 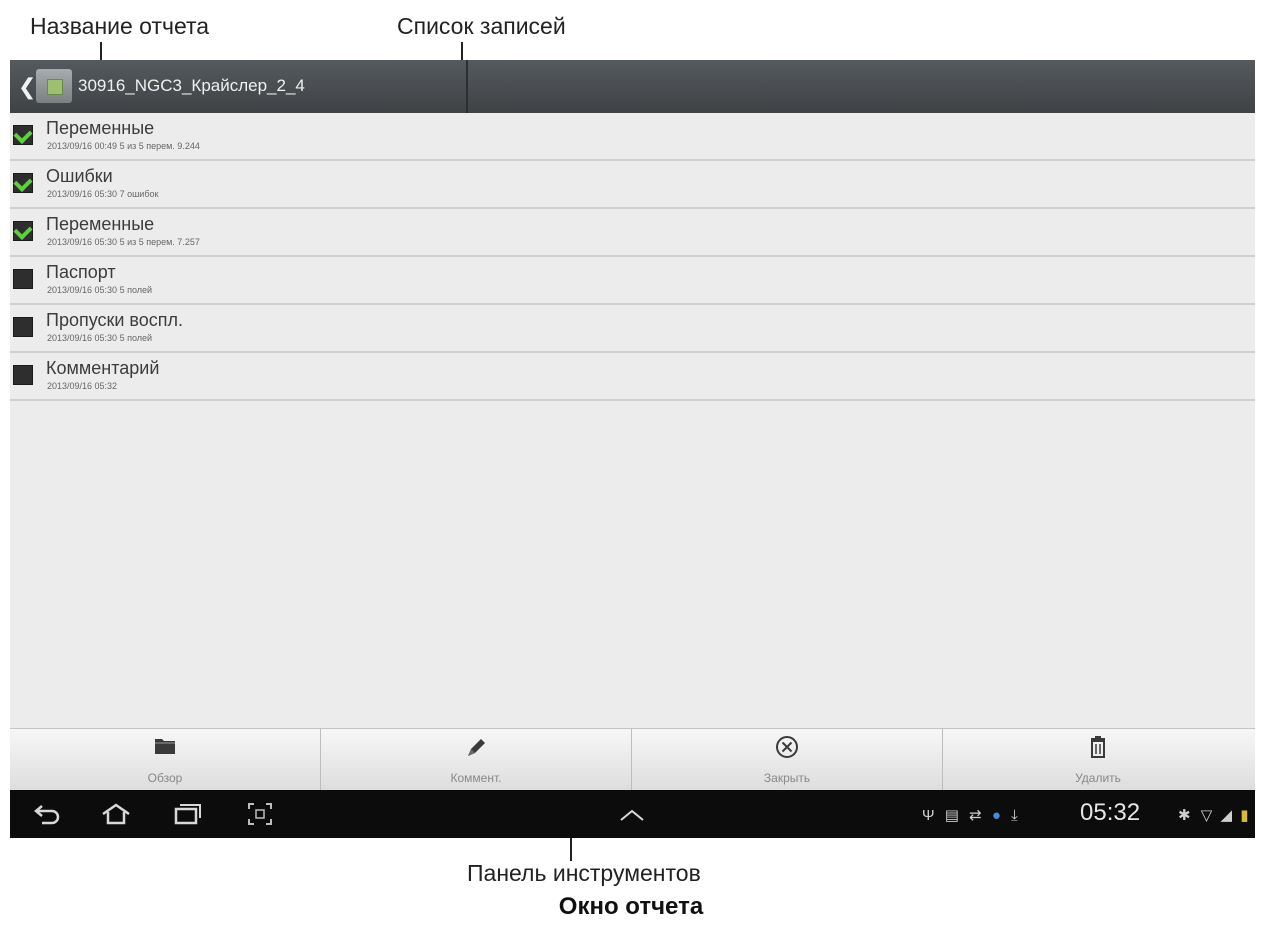 I want to click on record-title: Пропуски воспл., so click(x=115, y=320).